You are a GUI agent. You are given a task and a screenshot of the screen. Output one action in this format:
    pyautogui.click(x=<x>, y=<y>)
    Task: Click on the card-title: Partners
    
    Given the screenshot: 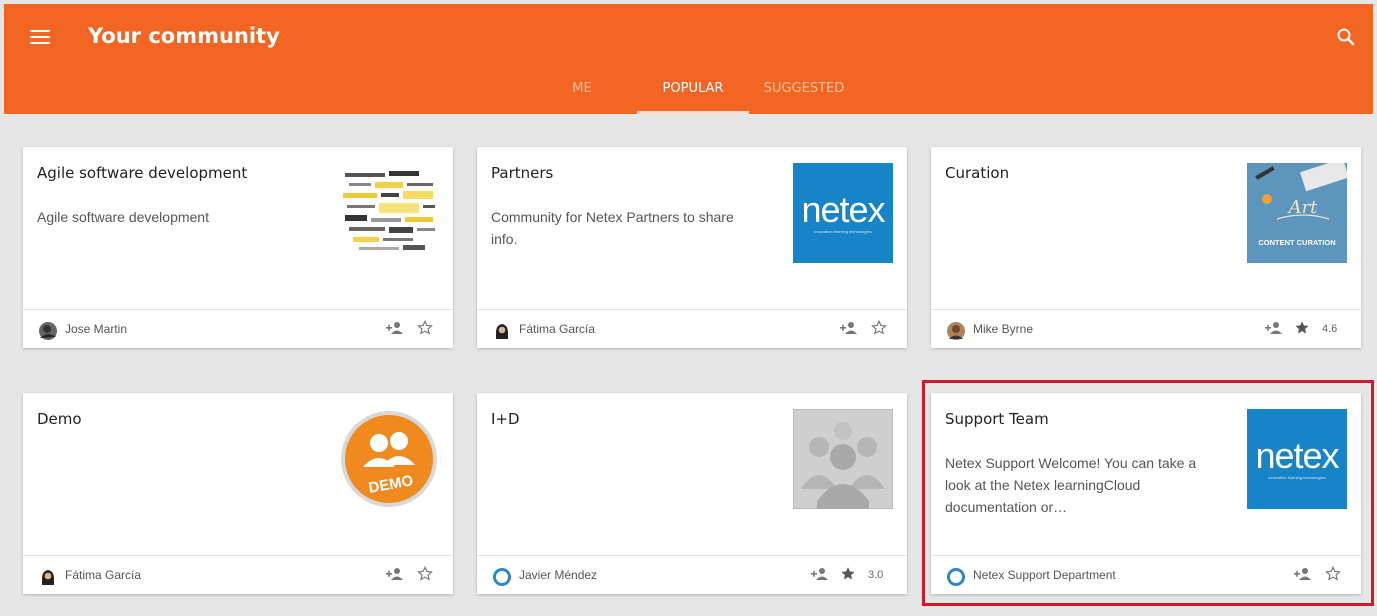 What is the action you would take?
    pyautogui.click(x=522, y=173)
    